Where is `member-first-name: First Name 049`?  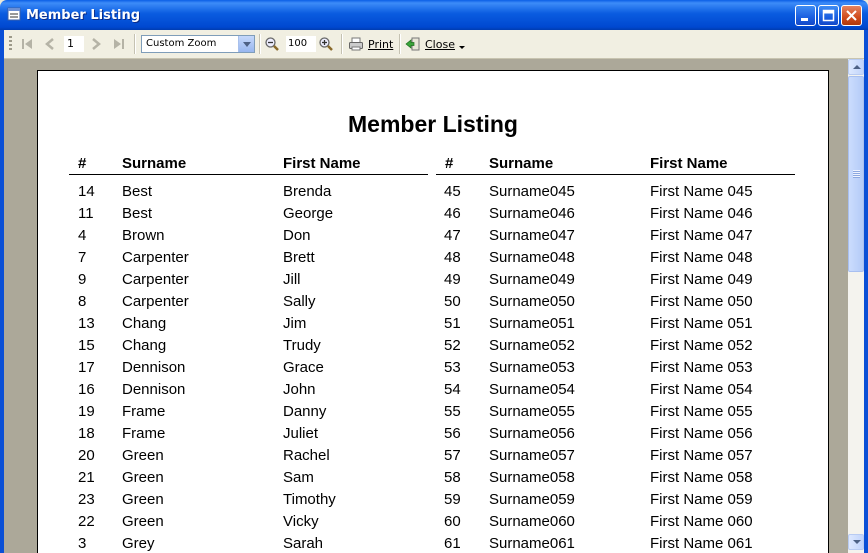 member-first-name: First Name 049 is located at coordinates (701, 279).